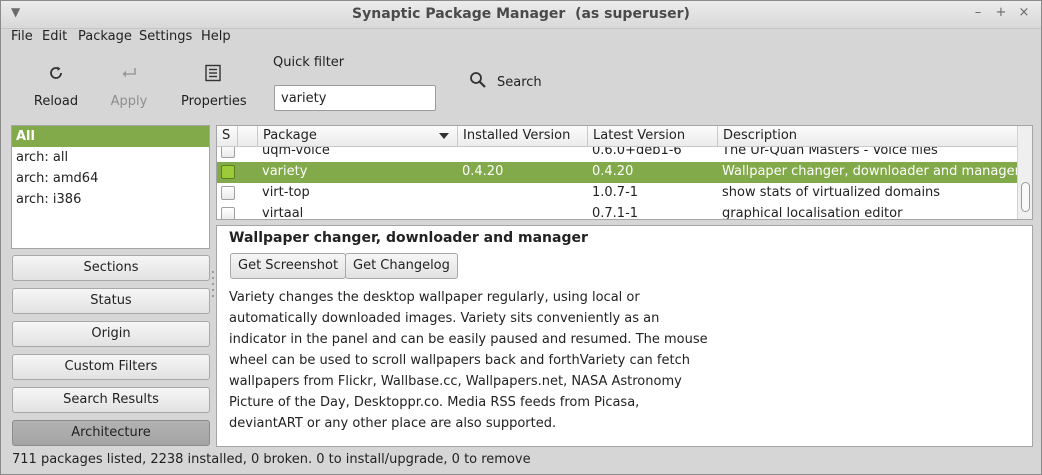 The image size is (1042, 475). I want to click on quick-filter-label: Quick filter, so click(309, 62).